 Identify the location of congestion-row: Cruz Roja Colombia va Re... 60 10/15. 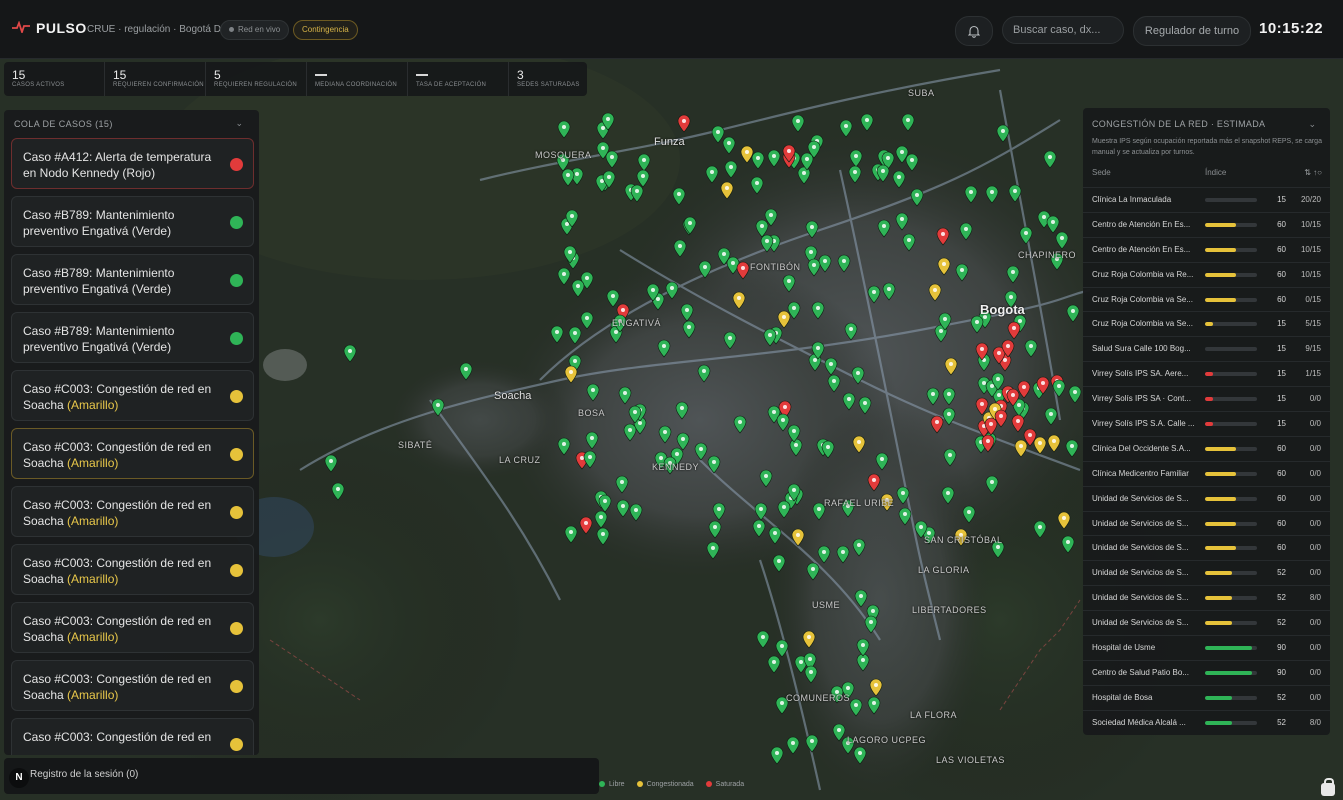
(1206, 274).